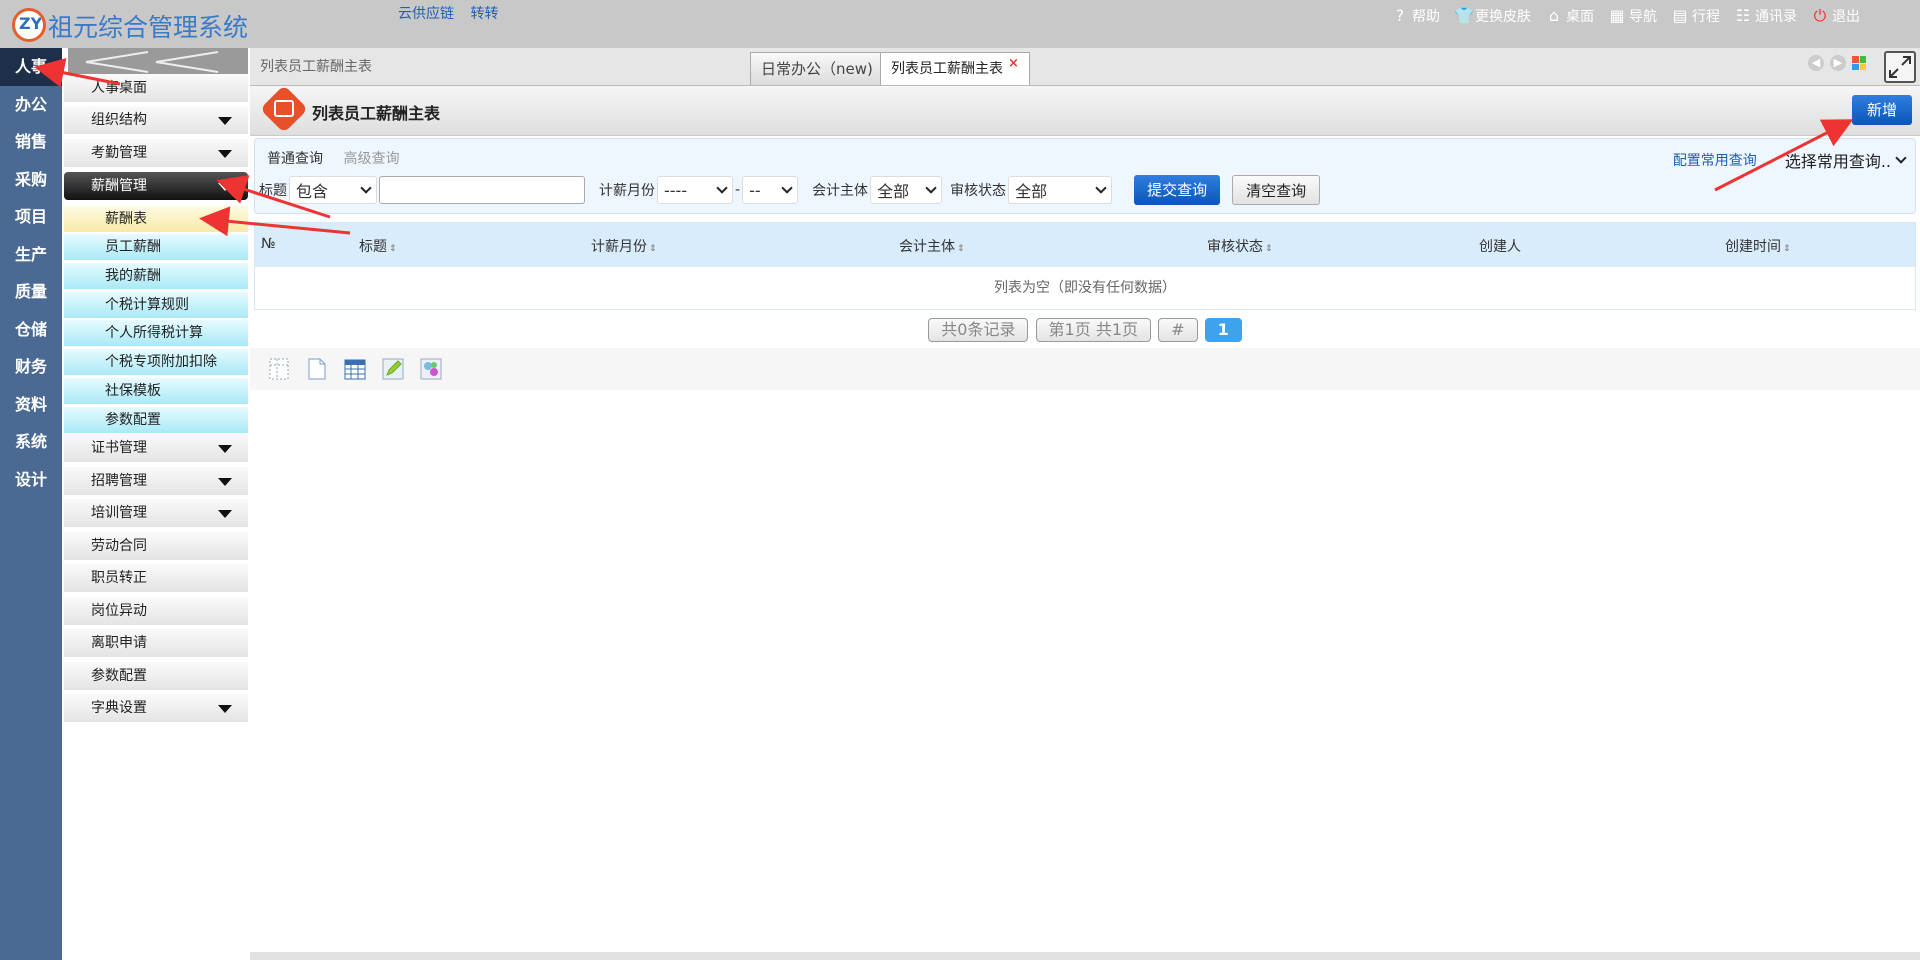  Describe the element at coordinates (156, 305) in the screenshot. I see `sidebar-subitem-tax-rules: 个税计算规则` at that location.